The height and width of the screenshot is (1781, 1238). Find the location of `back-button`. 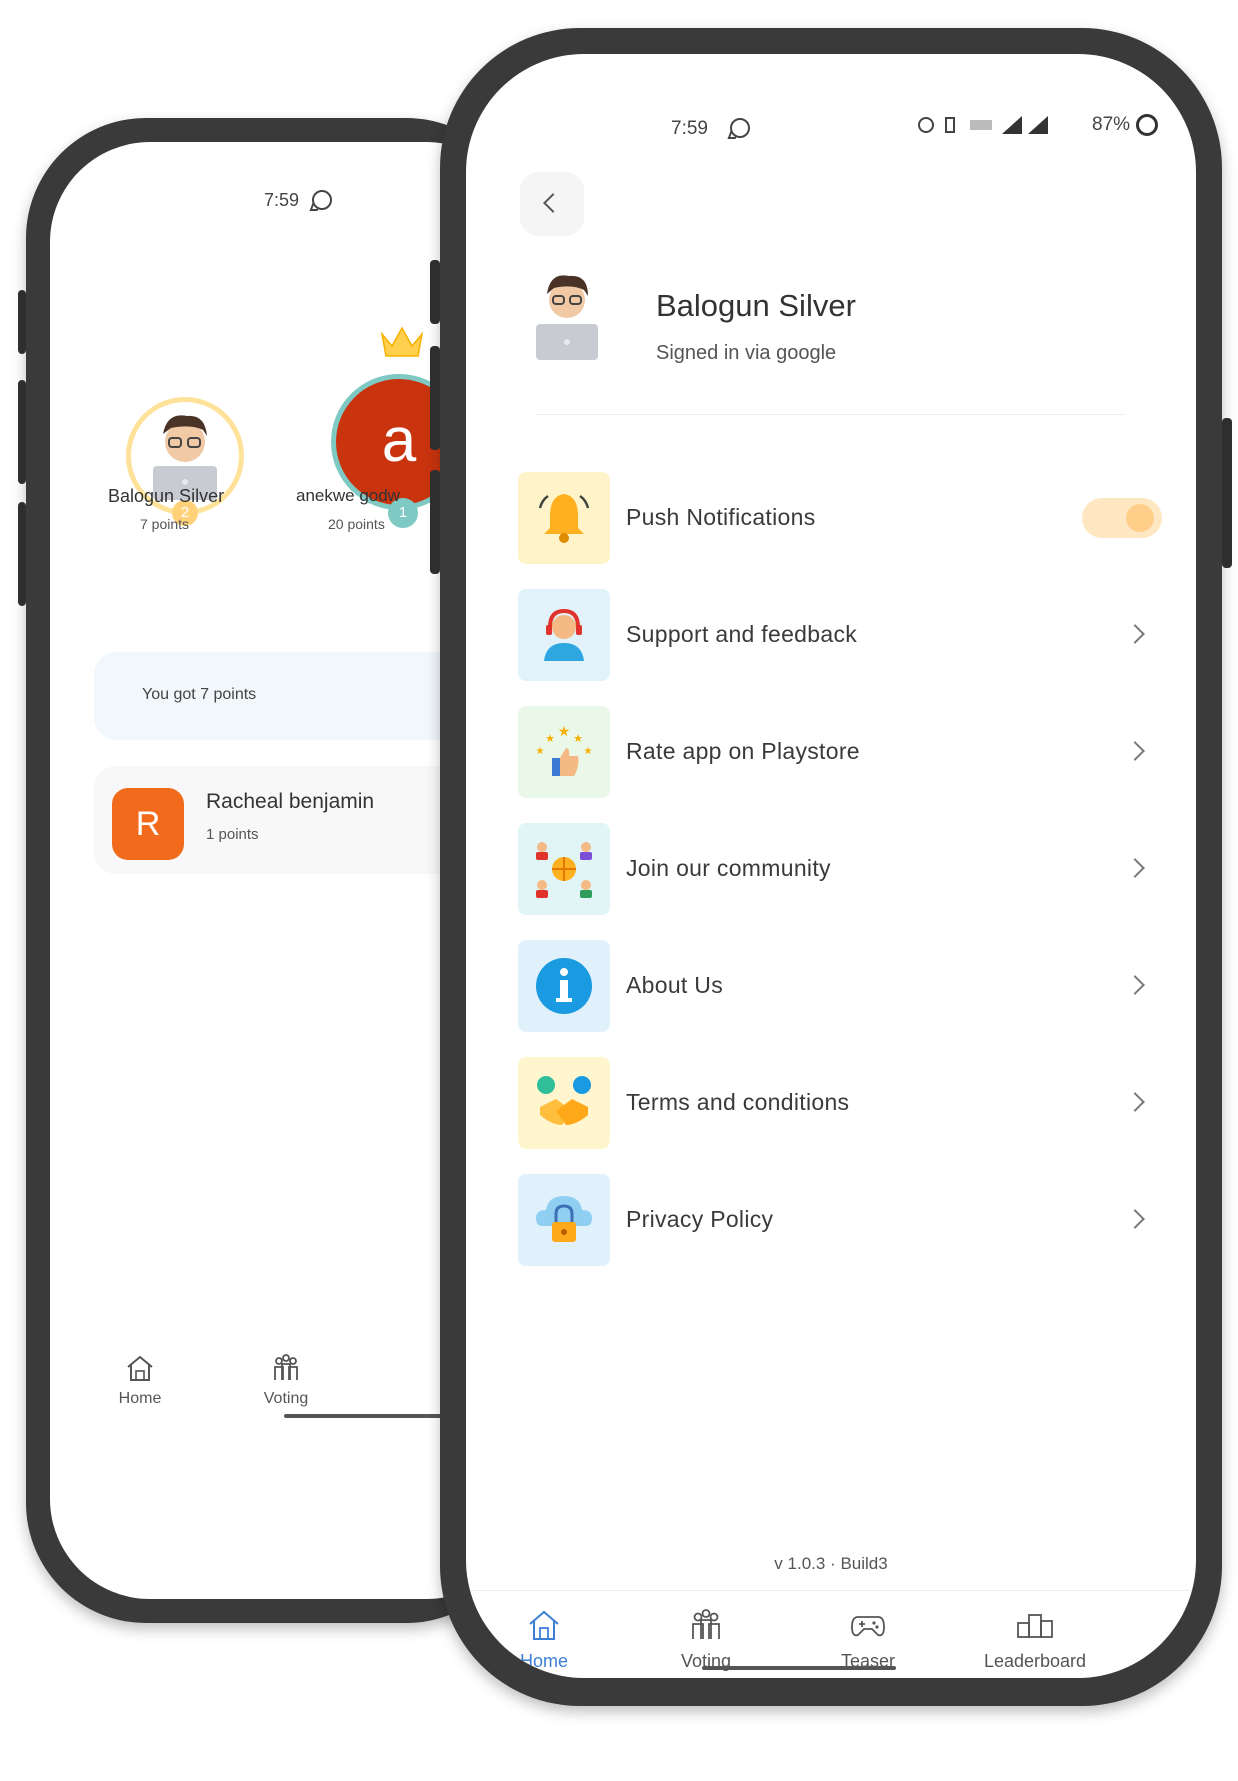

back-button is located at coordinates (552, 204).